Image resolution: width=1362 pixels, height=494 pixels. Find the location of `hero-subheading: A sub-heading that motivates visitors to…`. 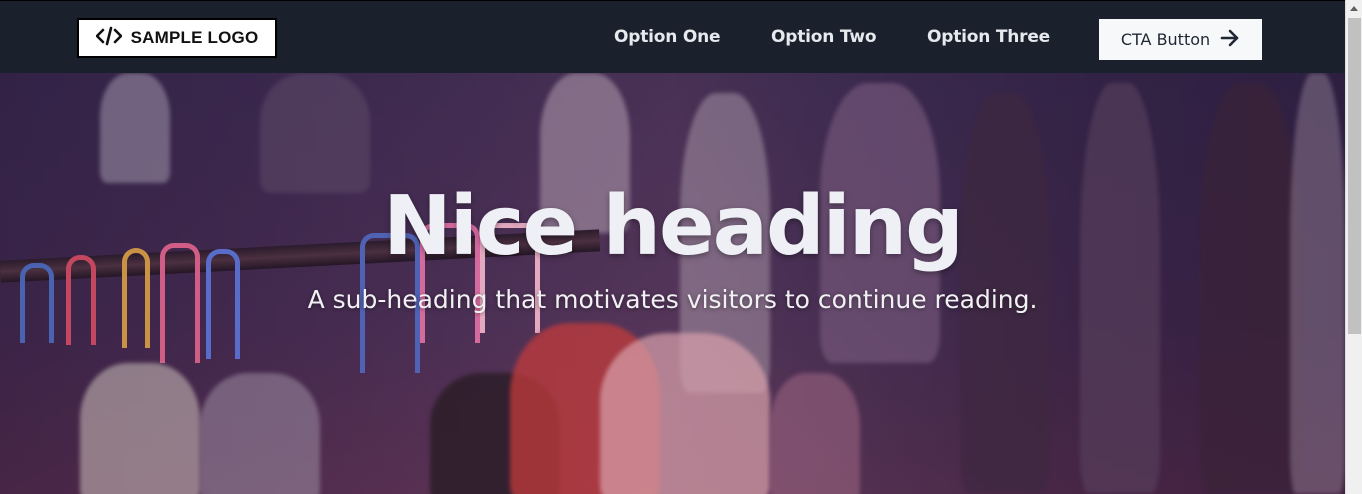

hero-subheading: A sub-heading that motivates visitors to… is located at coordinates (672, 299).